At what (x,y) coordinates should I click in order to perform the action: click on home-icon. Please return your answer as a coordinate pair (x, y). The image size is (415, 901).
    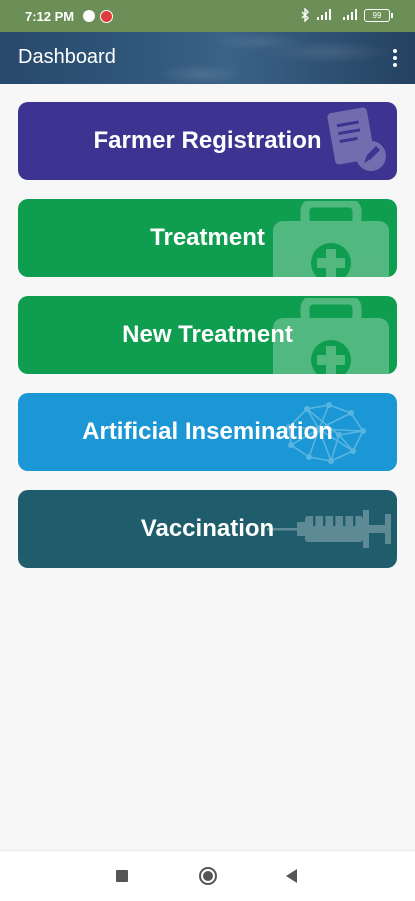
    Looking at the image, I should click on (208, 876).